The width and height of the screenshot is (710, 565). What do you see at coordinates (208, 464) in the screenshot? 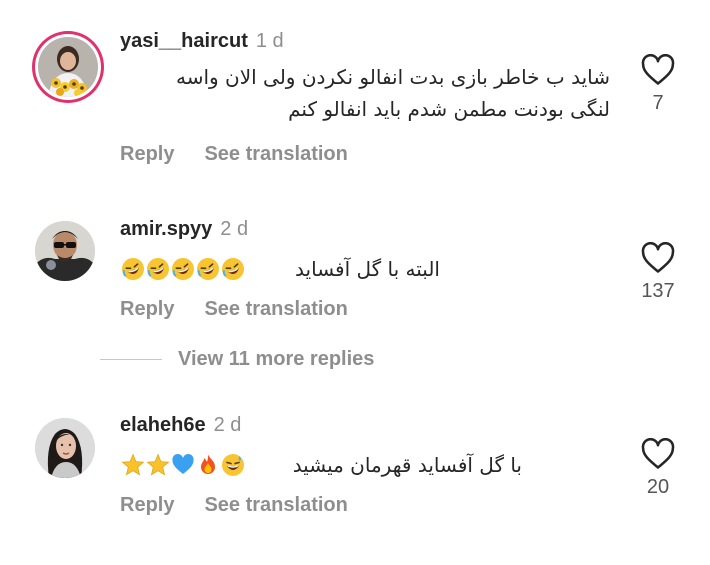
I see `fire-emoji-icon` at bounding box center [208, 464].